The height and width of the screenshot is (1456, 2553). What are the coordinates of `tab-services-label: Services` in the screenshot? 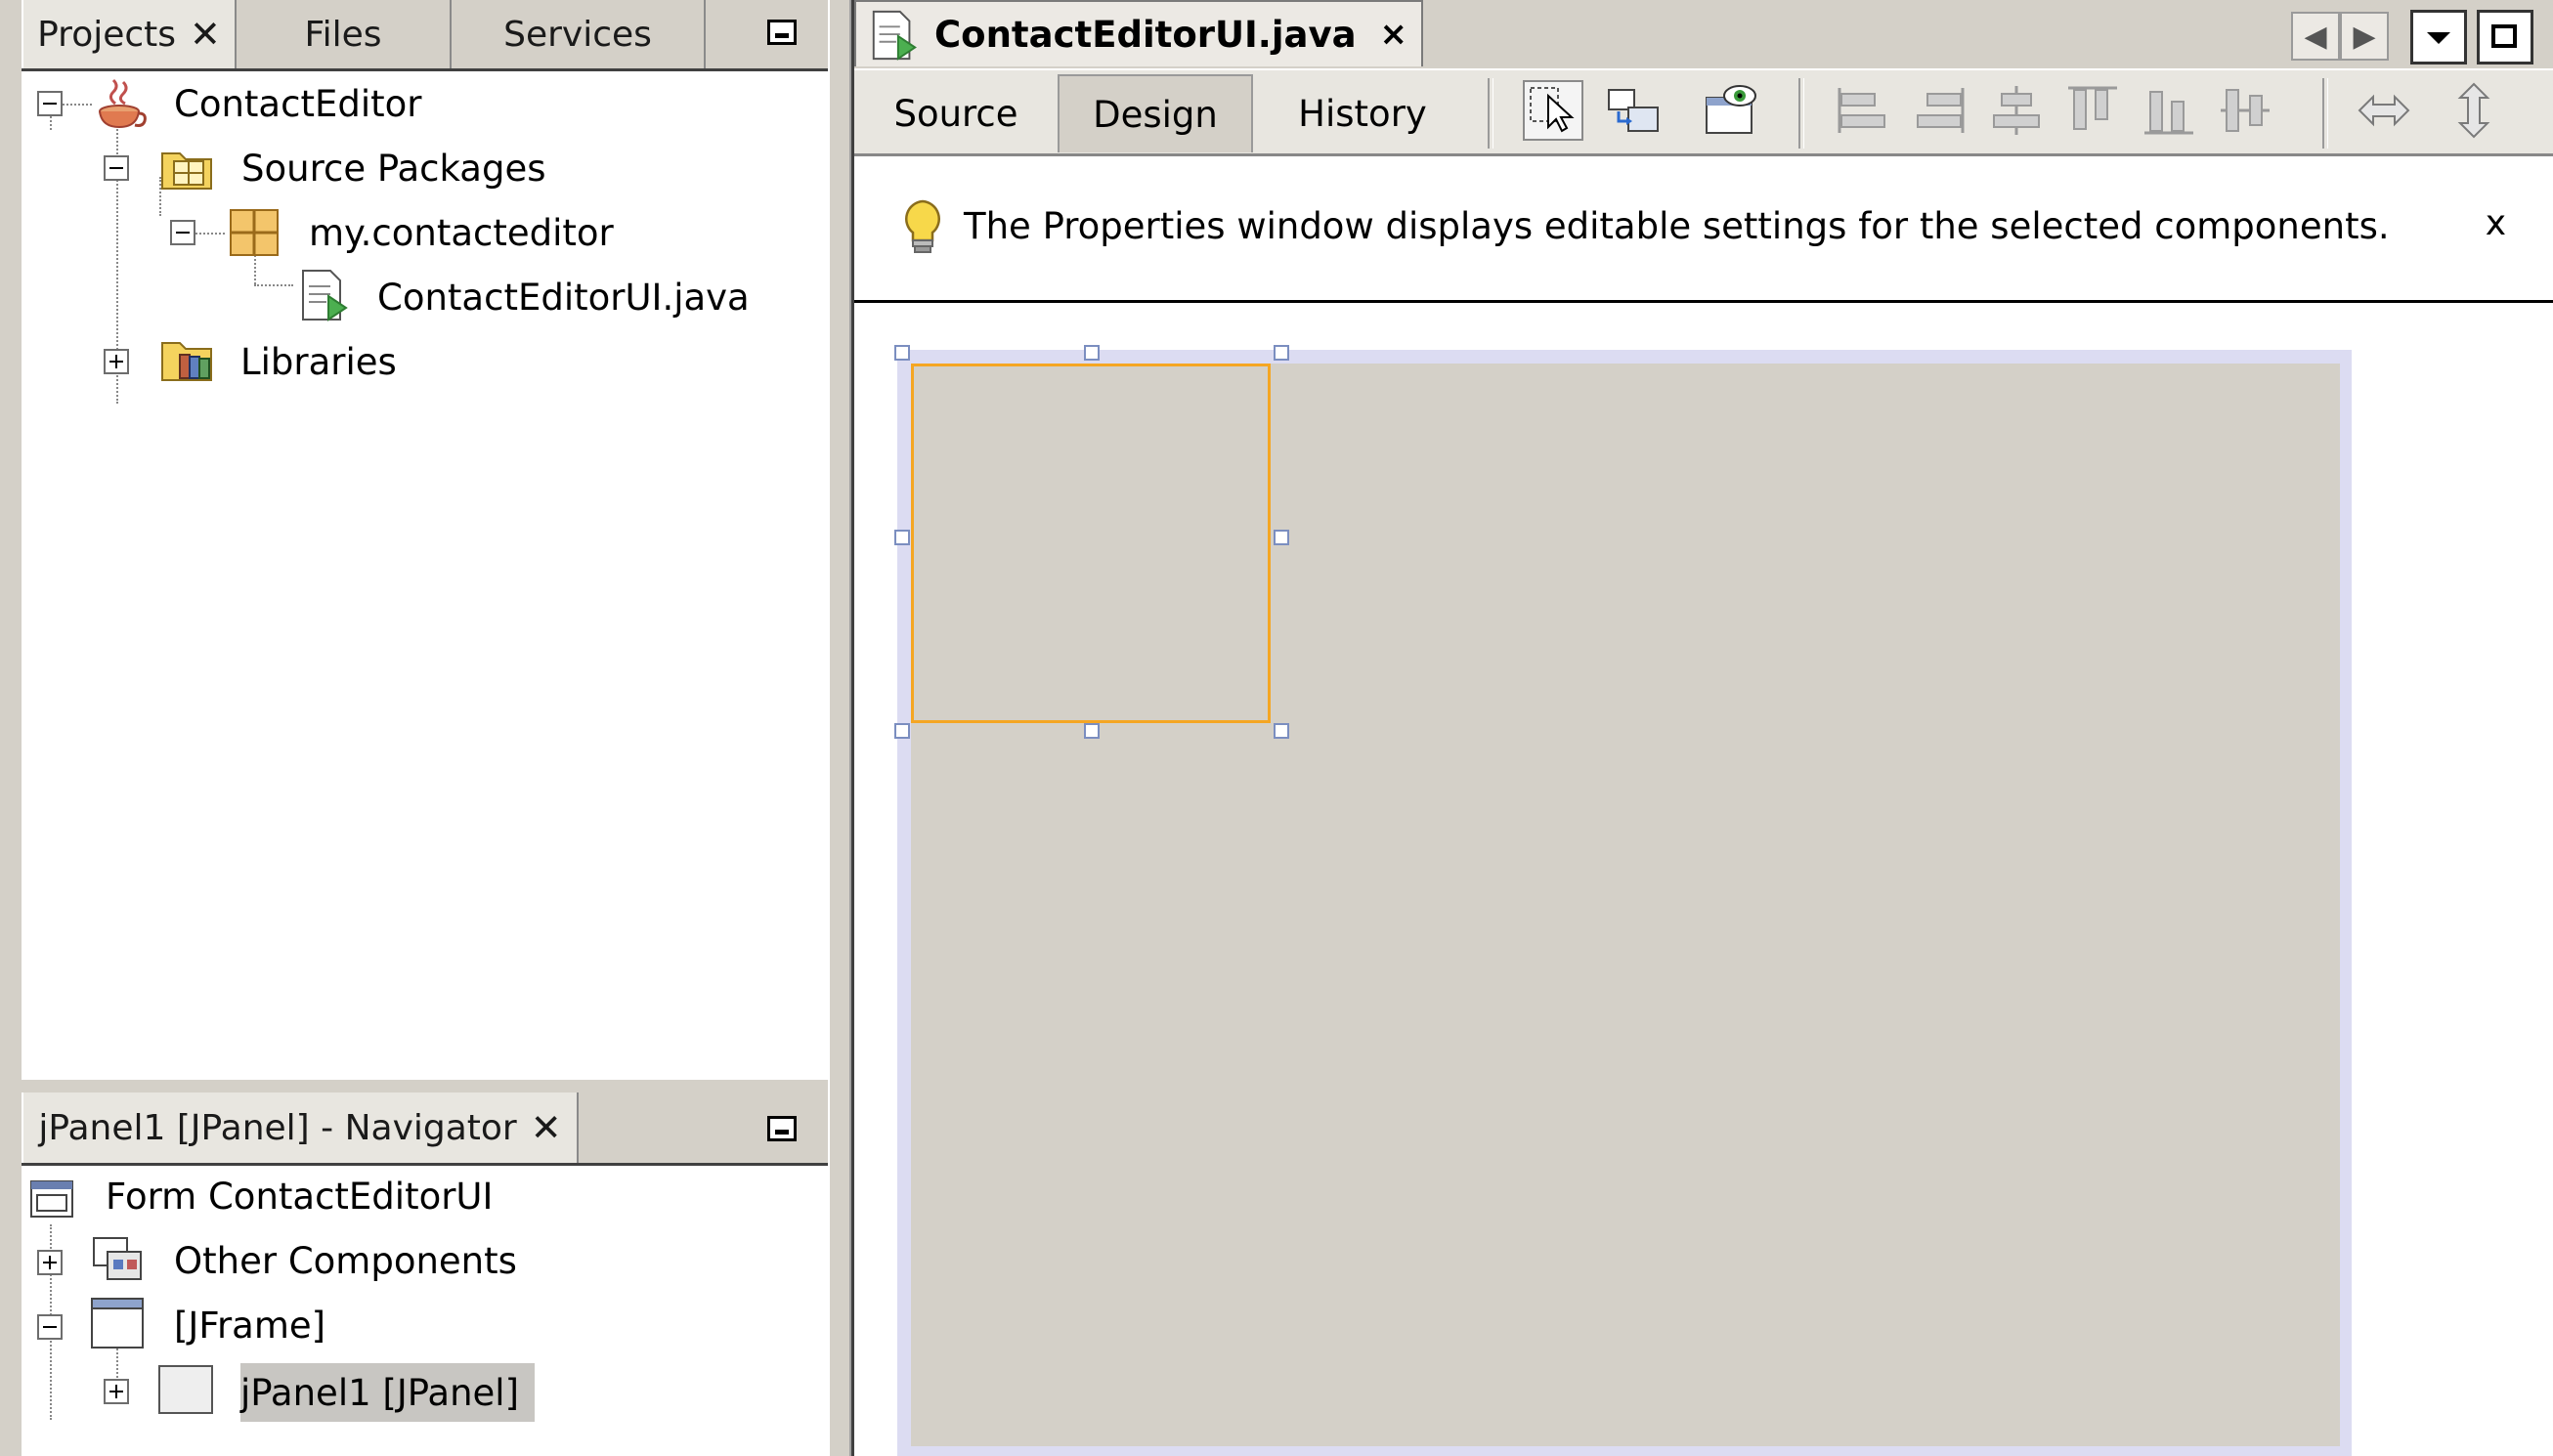 It's located at (577, 34).